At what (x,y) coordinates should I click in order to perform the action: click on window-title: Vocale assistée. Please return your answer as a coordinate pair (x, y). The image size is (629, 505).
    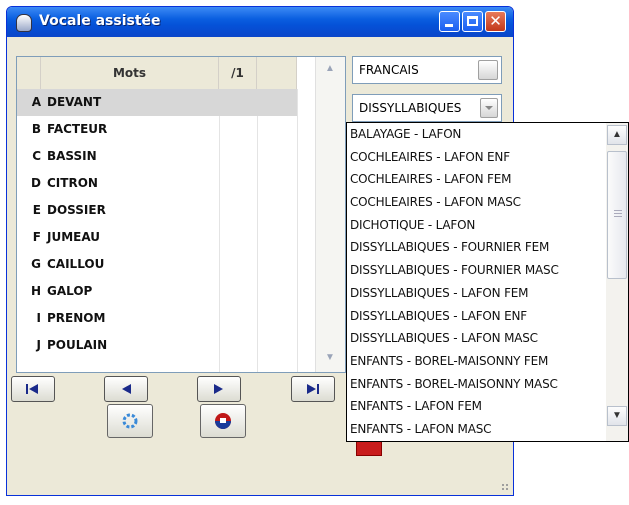
    Looking at the image, I should click on (100, 21).